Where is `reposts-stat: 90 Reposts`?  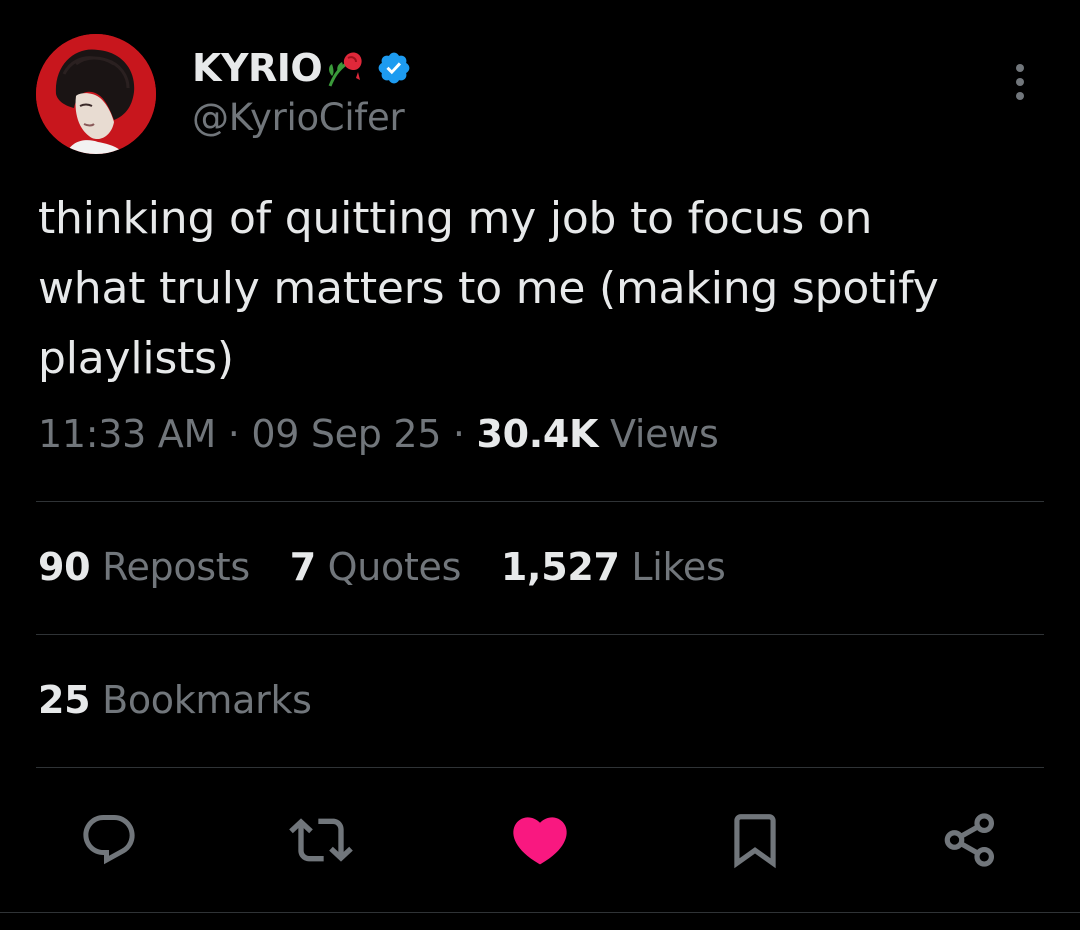 reposts-stat: 90 Reposts is located at coordinates (144, 567).